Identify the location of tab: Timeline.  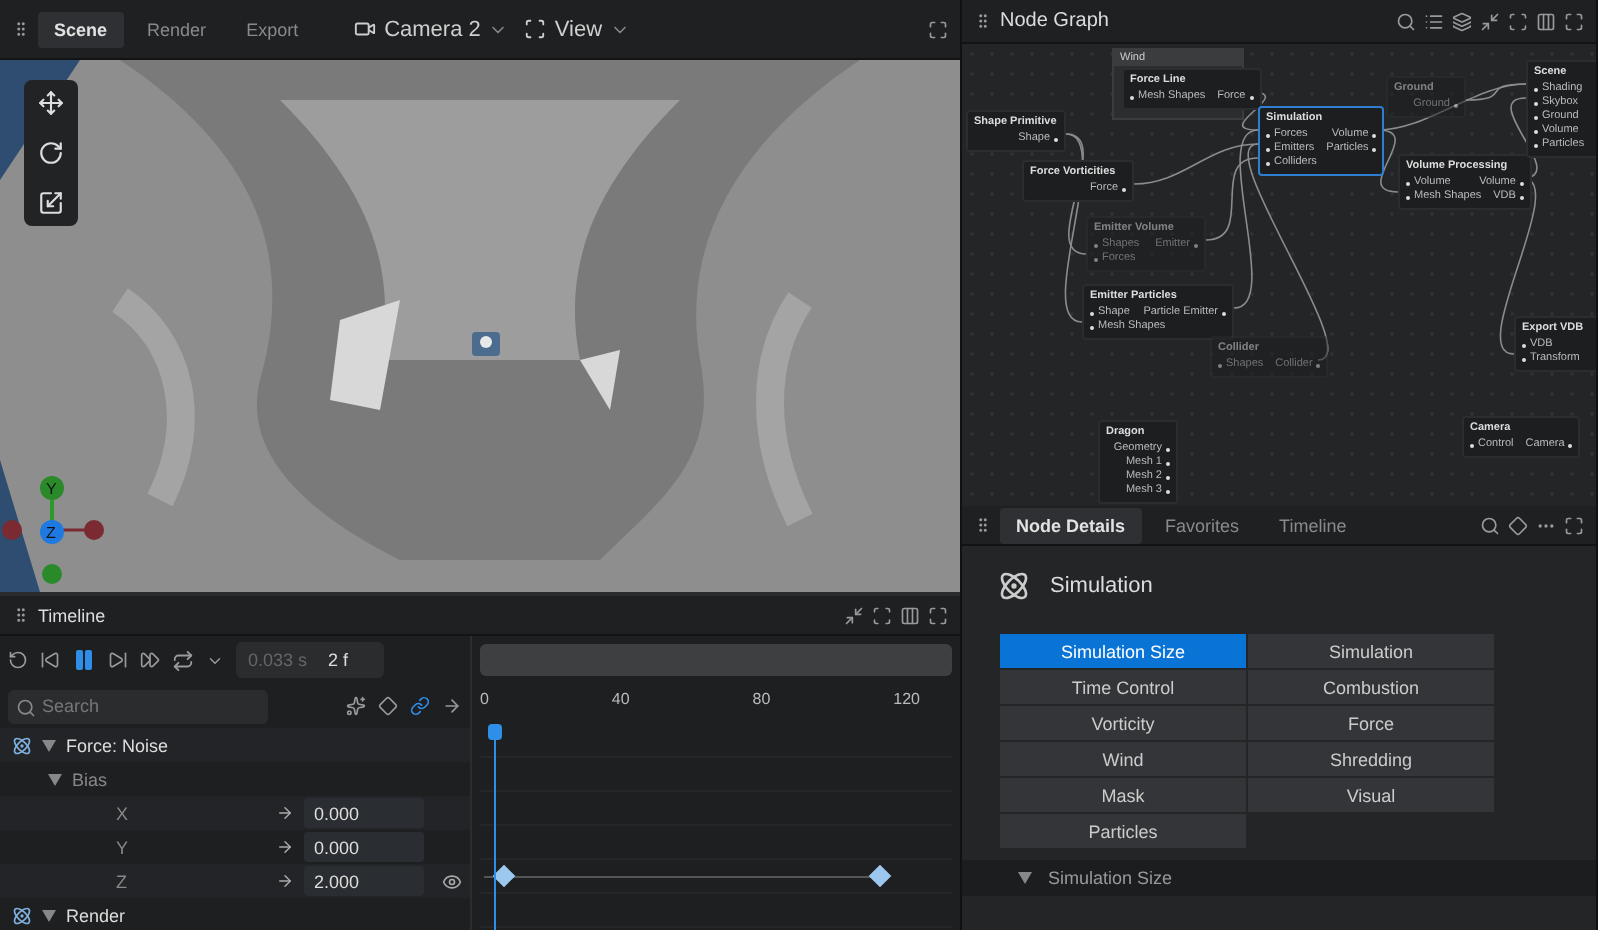
(1313, 525).